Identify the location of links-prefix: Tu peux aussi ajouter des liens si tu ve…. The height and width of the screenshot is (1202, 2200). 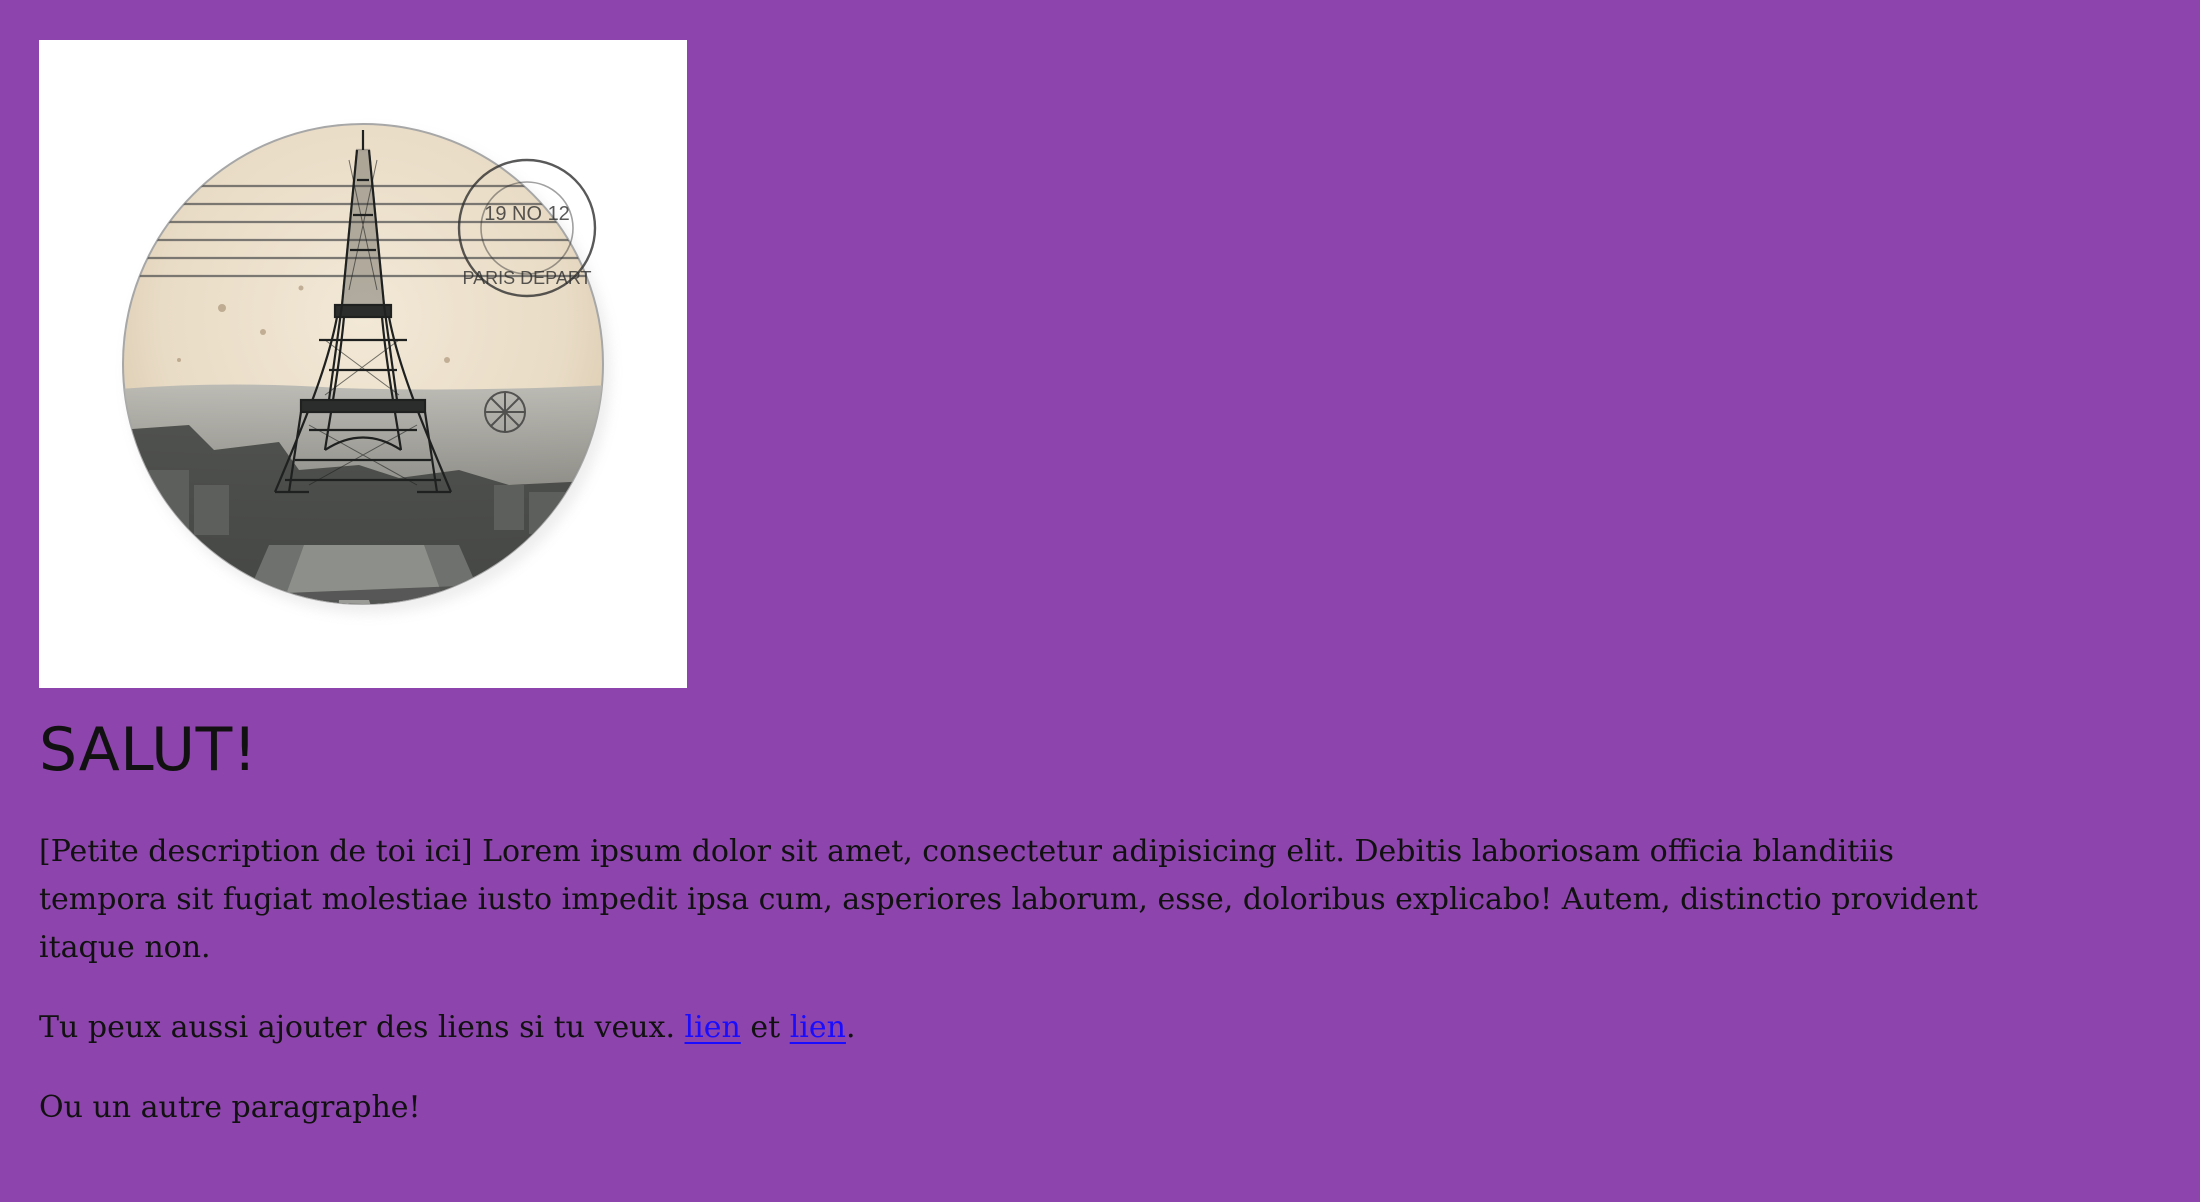
(362, 1027).